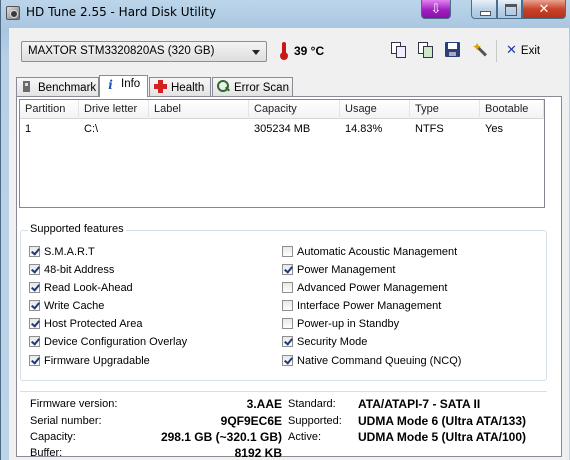  I want to click on column-header: Partition, so click(49, 109).